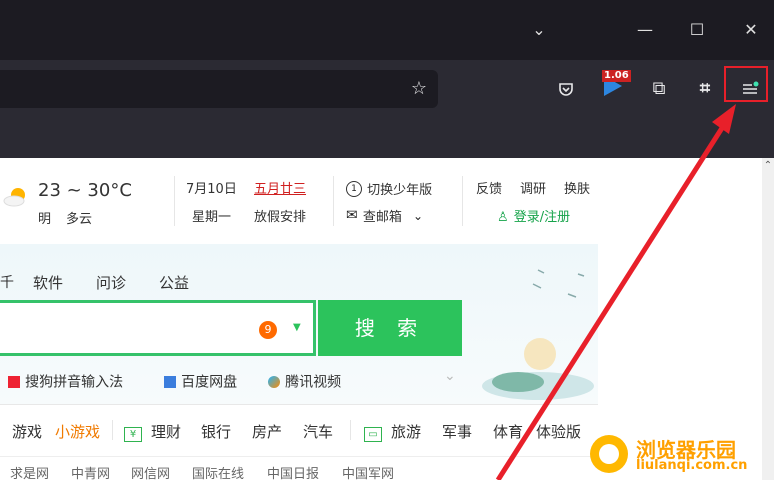  I want to click on news-link: 中青网, so click(90, 472).